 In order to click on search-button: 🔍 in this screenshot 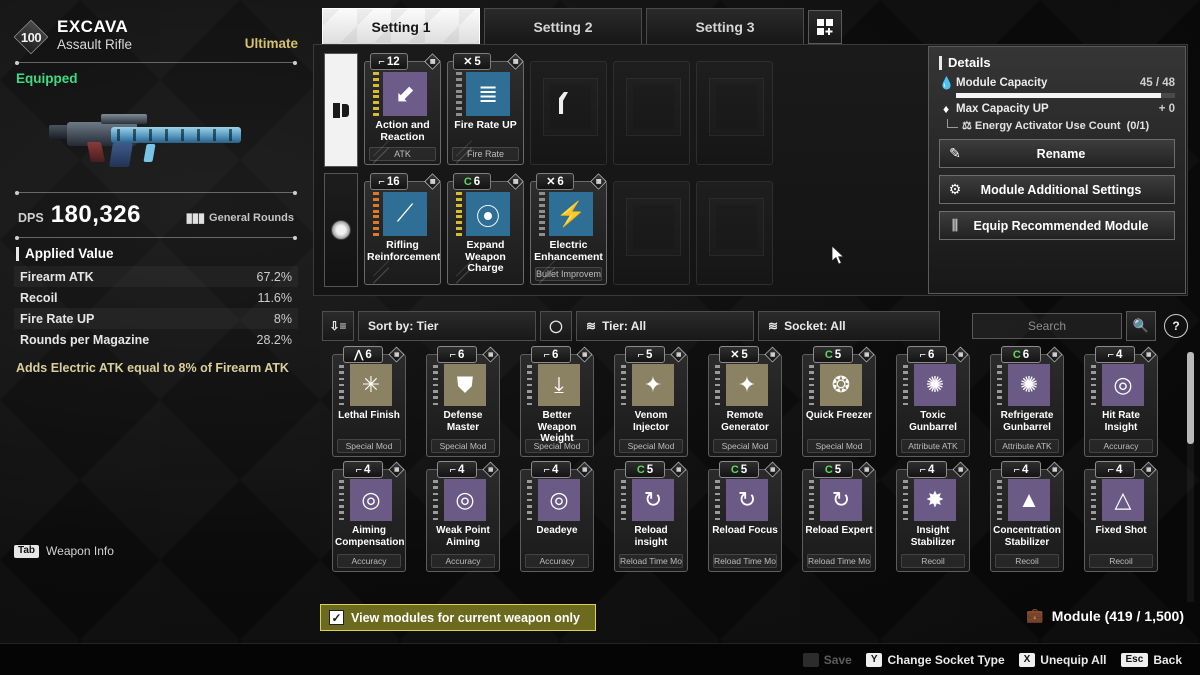, I will do `click(1141, 326)`.